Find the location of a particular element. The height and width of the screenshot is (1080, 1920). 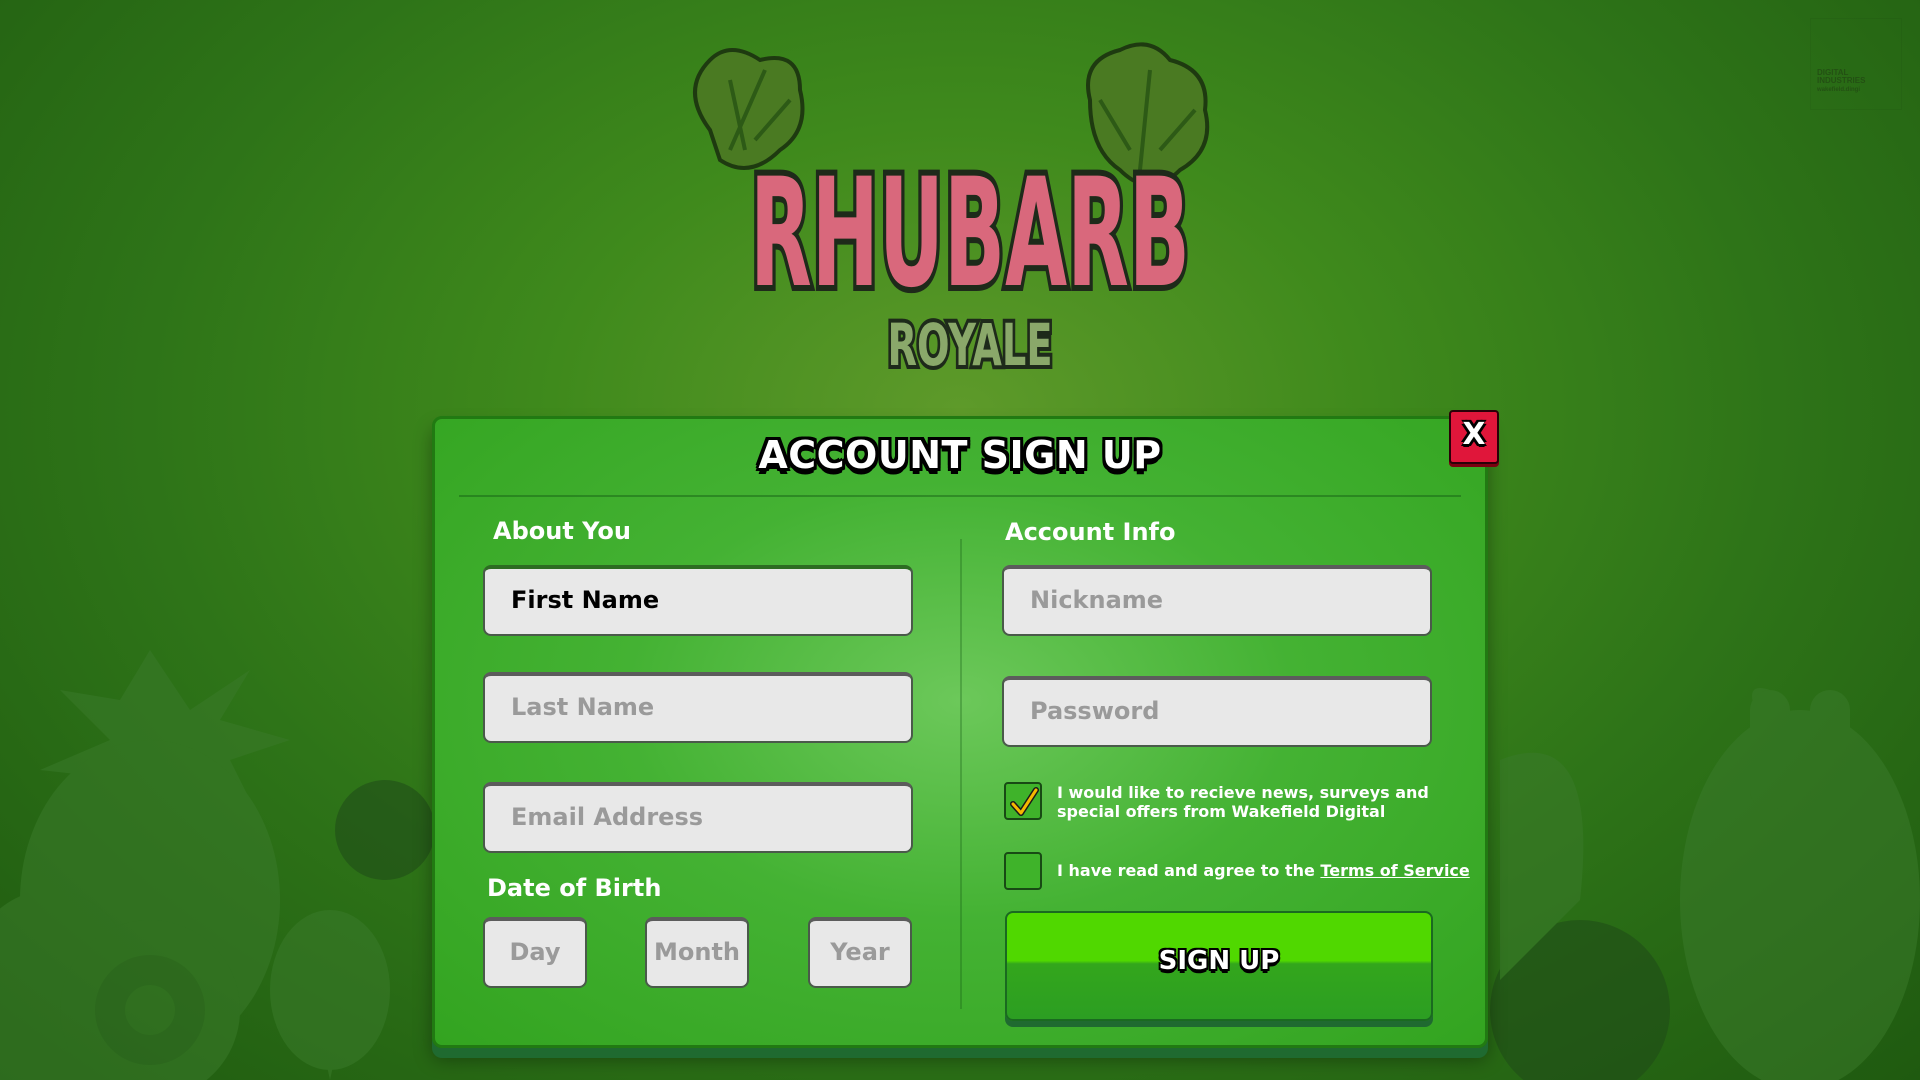

news-opt-in-checkbox is located at coordinates (1023, 801).